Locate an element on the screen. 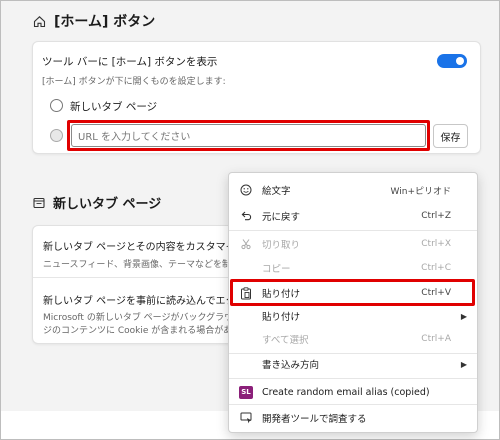  menu-item-copy-shortcut: Ctrl+C is located at coordinates (436, 268).